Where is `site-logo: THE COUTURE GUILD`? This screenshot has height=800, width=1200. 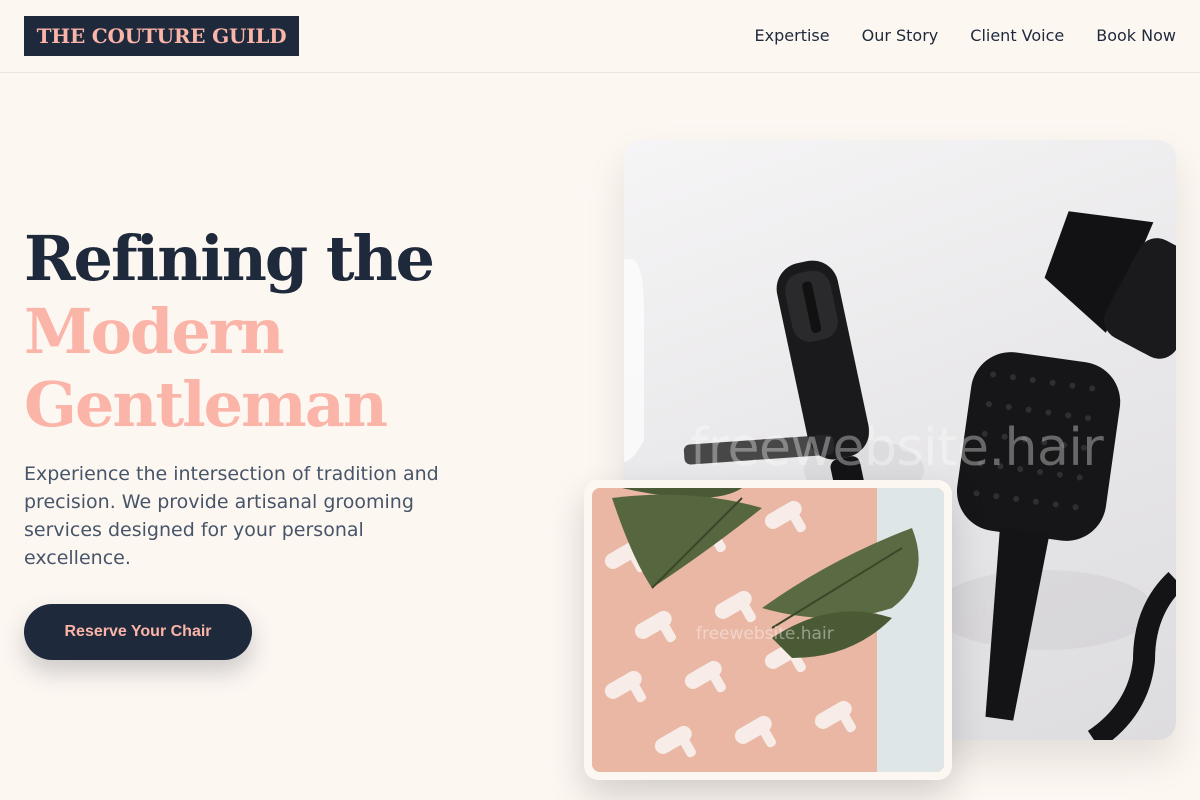
site-logo: THE COUTURE GUILD is located at coordinates (161, 36).